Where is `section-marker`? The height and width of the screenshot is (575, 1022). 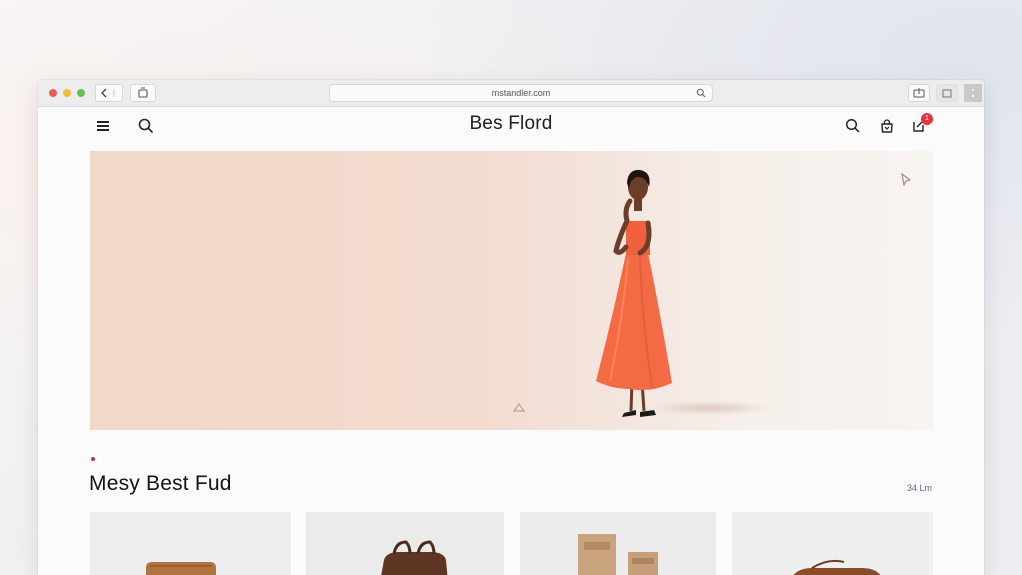
section-marker is located at coordinates (93, 459).